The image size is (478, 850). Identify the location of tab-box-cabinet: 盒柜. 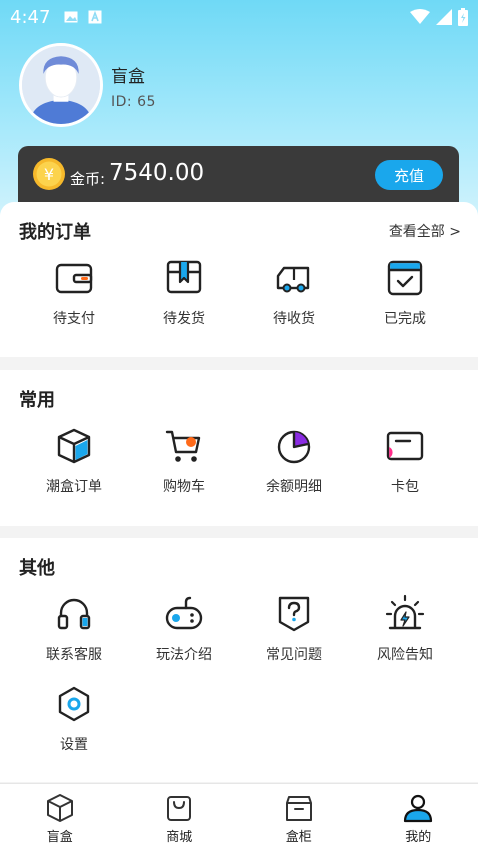
(299, 817).